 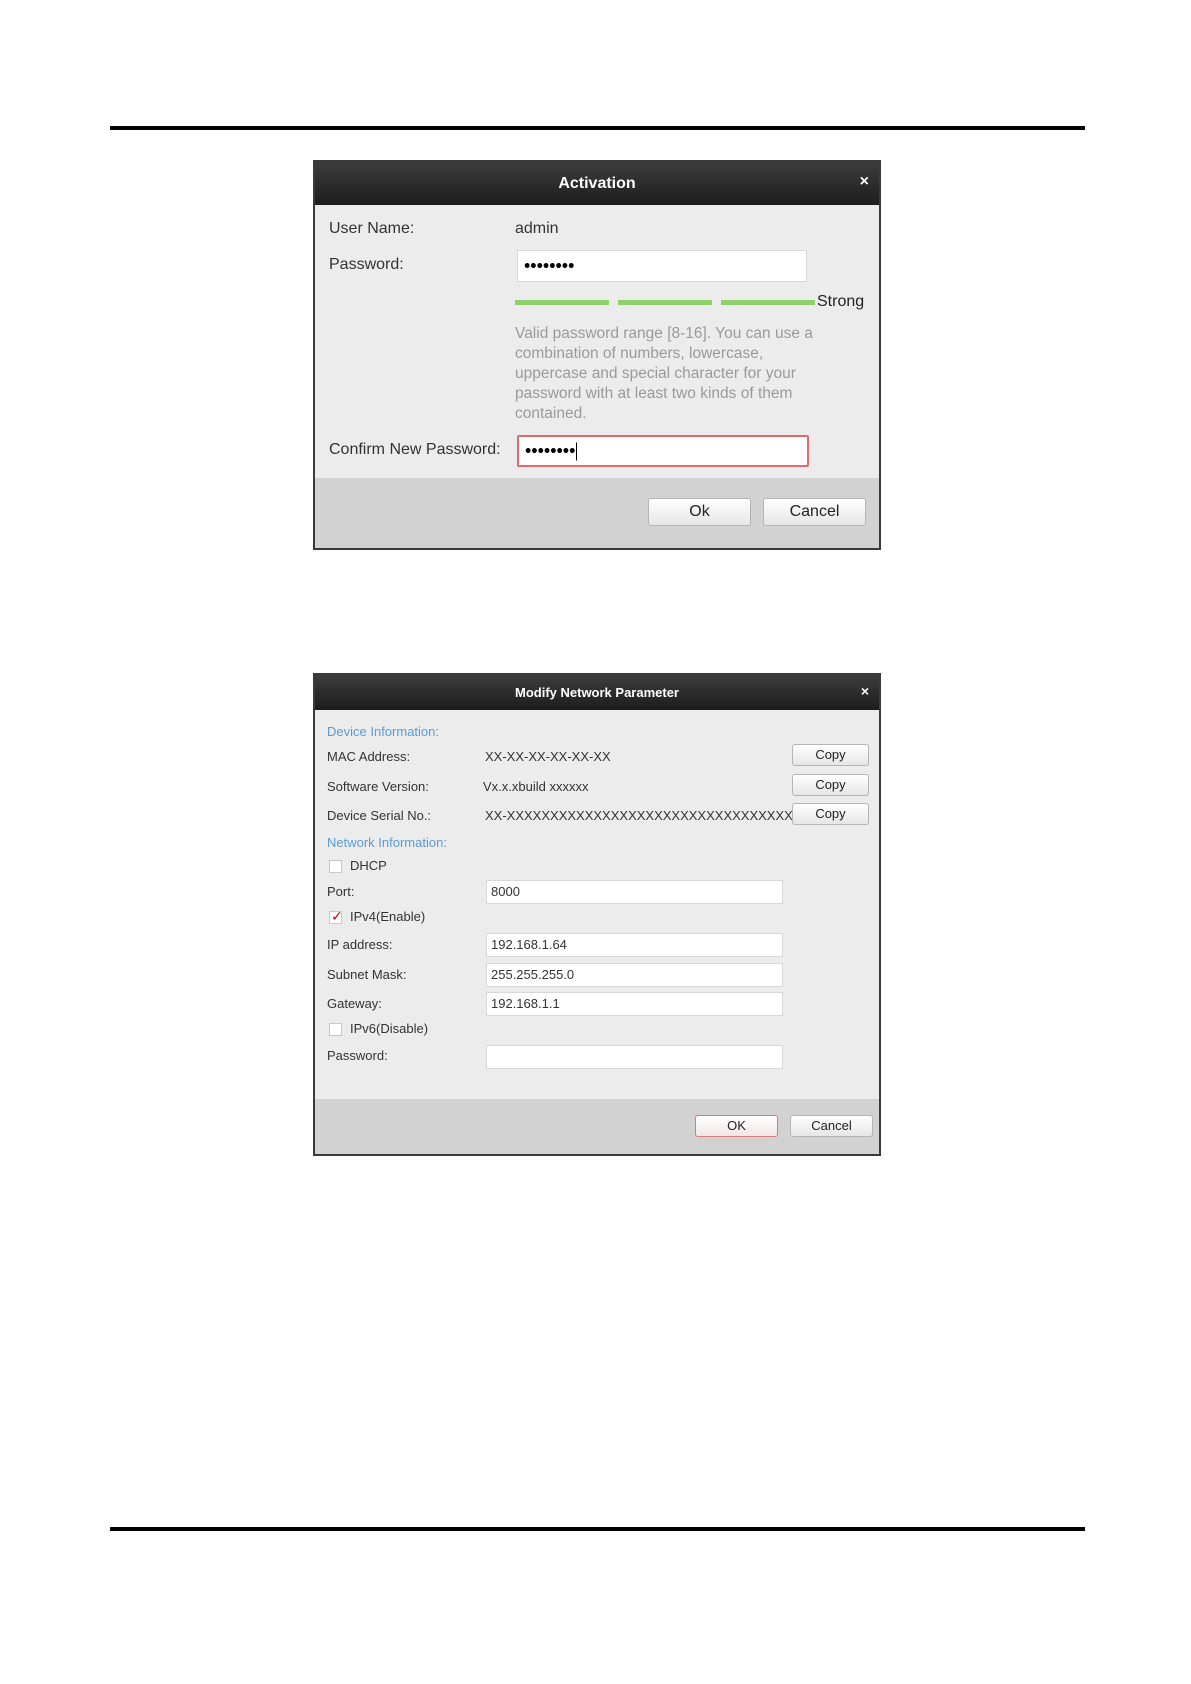 What do you see at coordinates (368, 865) in the screenshot?
I see `dhcp-label: DHCP` at bounding box center [368, 865].